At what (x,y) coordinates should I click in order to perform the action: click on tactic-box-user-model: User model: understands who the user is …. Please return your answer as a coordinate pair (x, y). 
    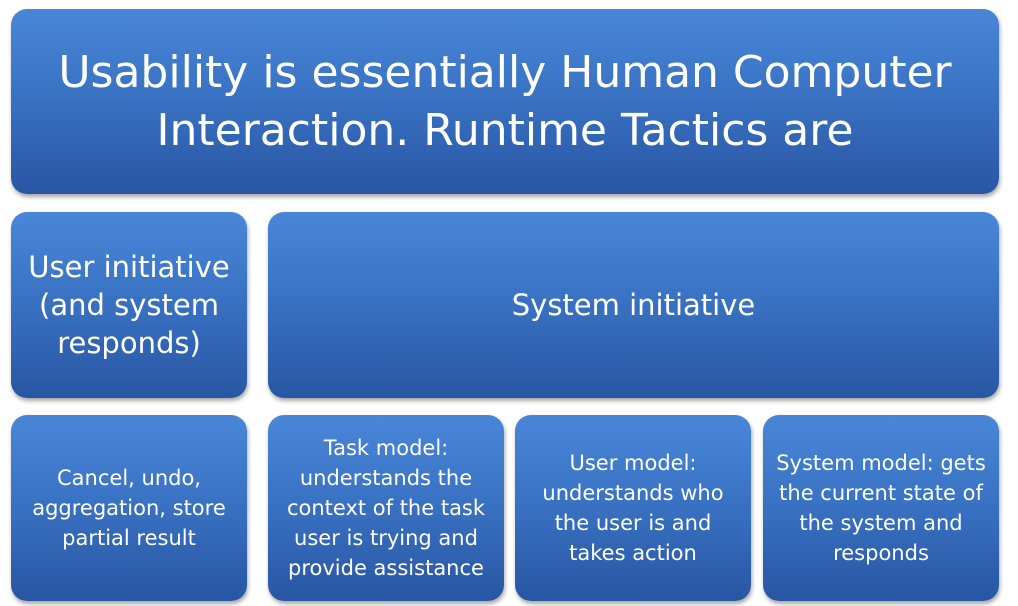
    Looking at the image, I should click on (633, 508).